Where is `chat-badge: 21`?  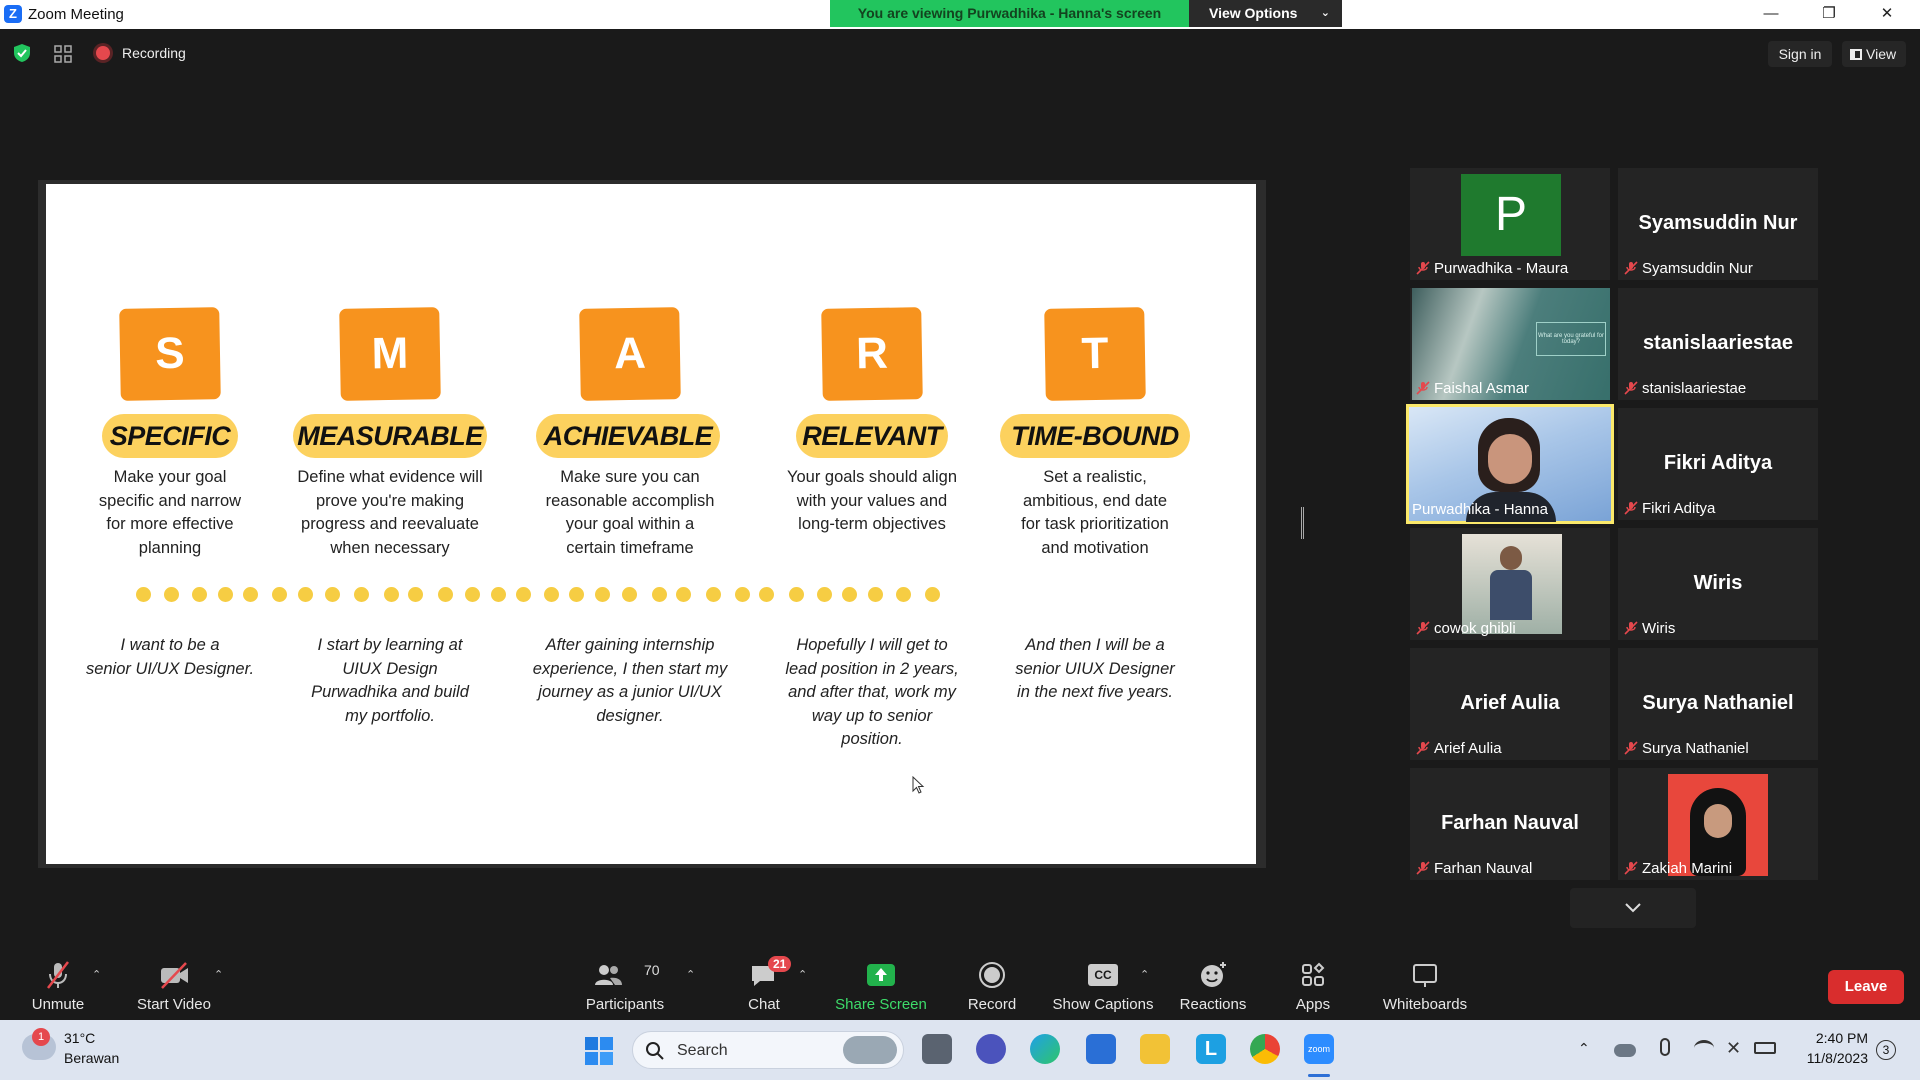
chat-badge: 21 is located at coordinates (780, 964).